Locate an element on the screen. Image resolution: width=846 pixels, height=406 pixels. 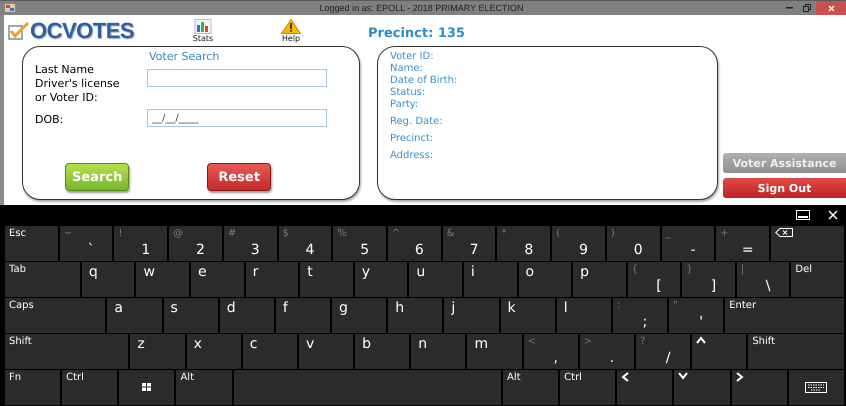
chevron-down-icon is located at coordinates (683, 376).